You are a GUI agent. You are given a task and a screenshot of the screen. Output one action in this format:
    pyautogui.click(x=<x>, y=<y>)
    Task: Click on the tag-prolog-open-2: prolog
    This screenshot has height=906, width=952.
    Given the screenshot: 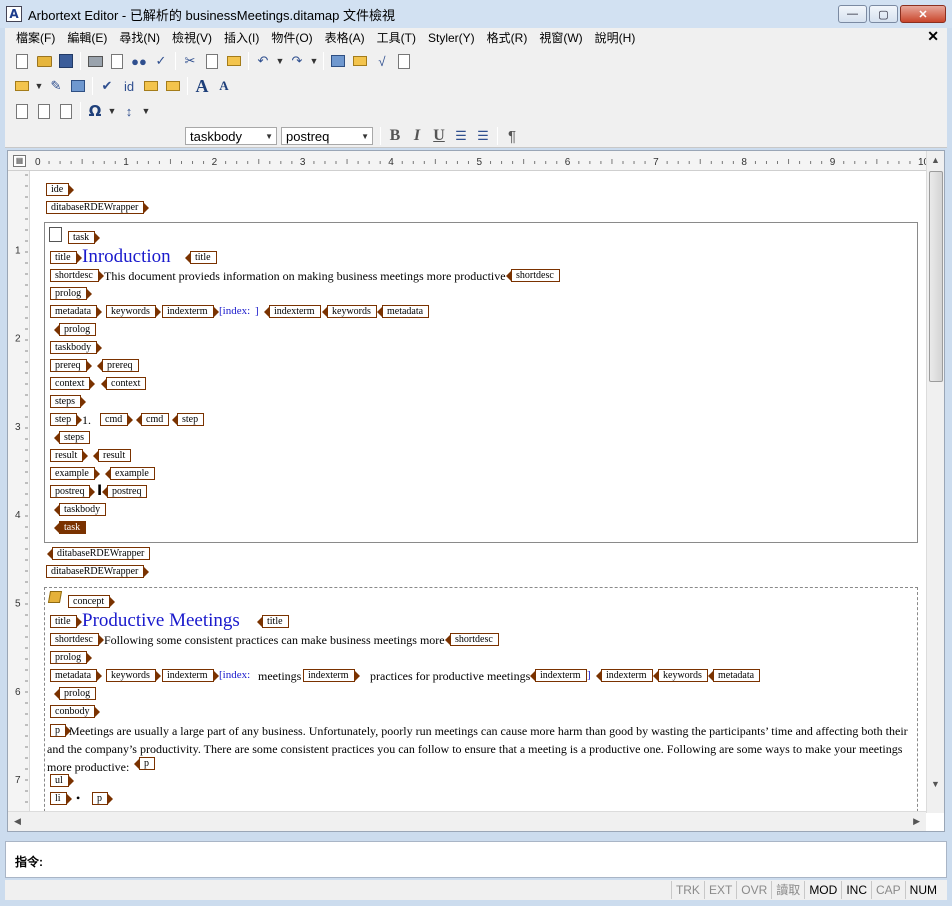 What is the action you would take?
    pyautogui.click(x=71, y=657)
    